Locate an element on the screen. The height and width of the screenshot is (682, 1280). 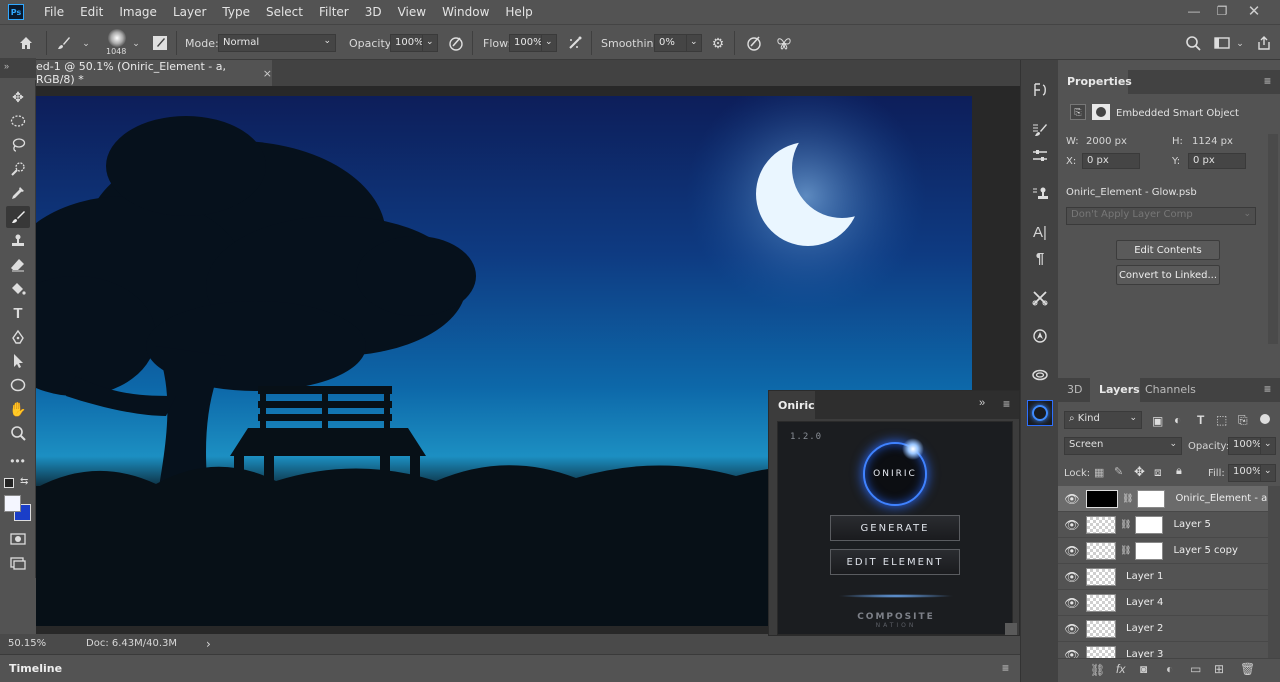
tab-channels: Channels is located at coordinates (1170, 390).